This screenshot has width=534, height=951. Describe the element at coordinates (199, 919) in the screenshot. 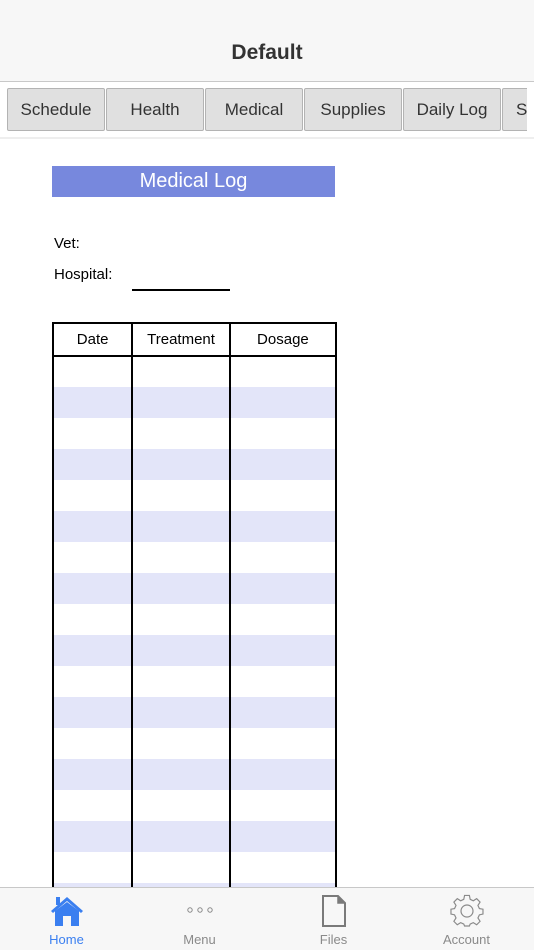

I see `bottom-tab-menu: Menu` at that location.